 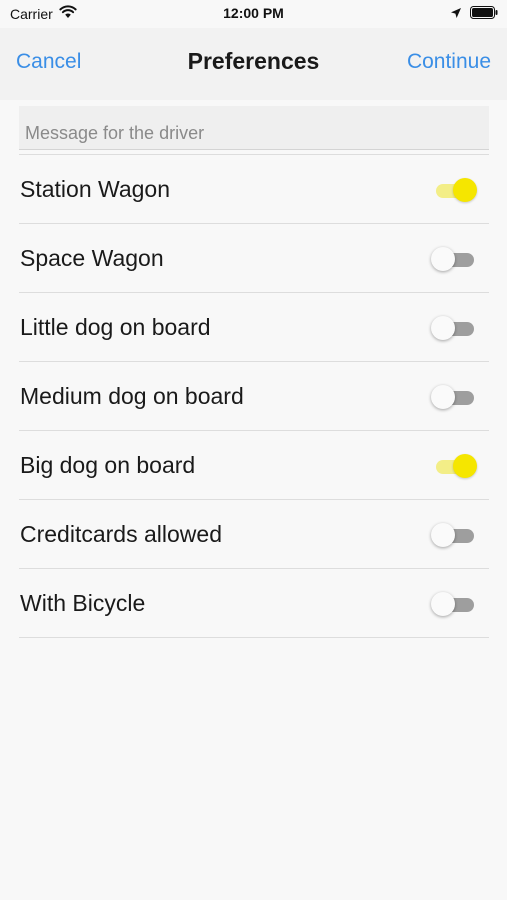 What do you see at coordinates (132, 396) in the screenshot?
I see `preference-label: Medium dog on board` at bounding box center [132, 396].